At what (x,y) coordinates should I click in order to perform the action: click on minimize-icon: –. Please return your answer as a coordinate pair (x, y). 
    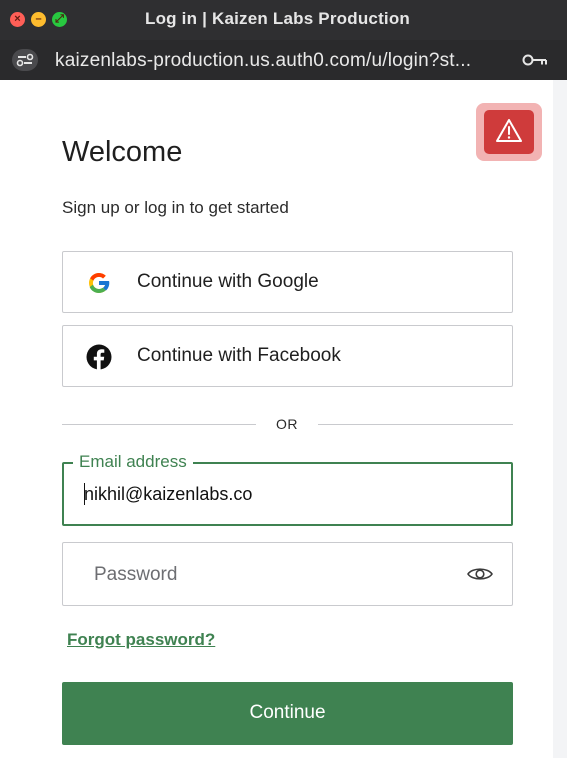
    Looking at the image, I should click on (38, 19).